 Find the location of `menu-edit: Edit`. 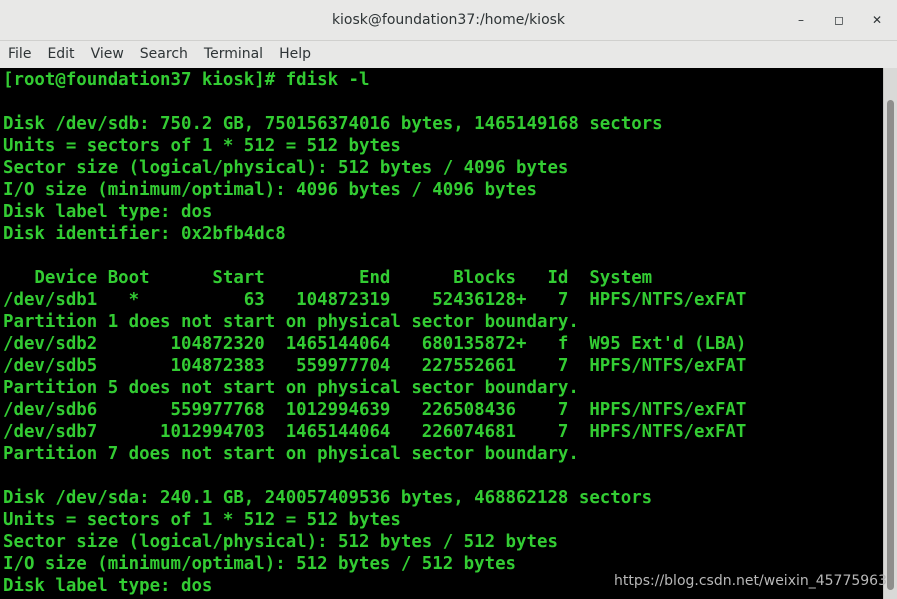

menu-edit: Edit is located at coordinates (60, 54).